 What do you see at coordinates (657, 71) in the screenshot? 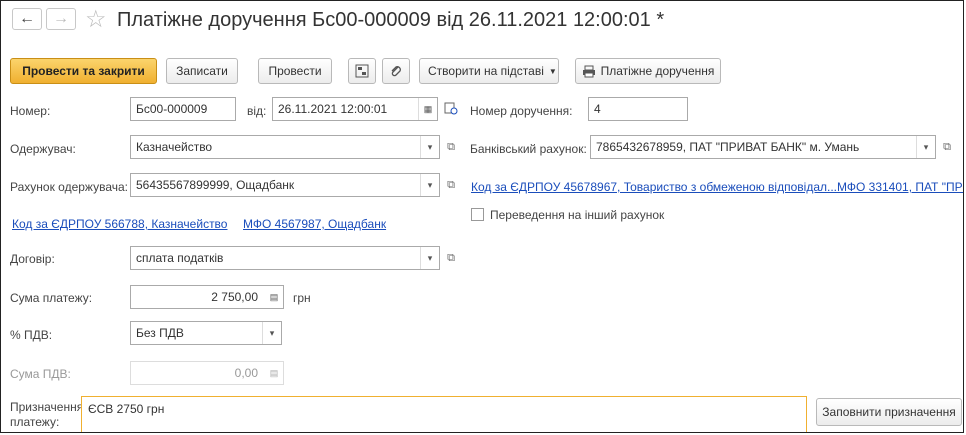
I see `print-payment-order-label: Платіжне доручення` at bounding box center [657, 71].